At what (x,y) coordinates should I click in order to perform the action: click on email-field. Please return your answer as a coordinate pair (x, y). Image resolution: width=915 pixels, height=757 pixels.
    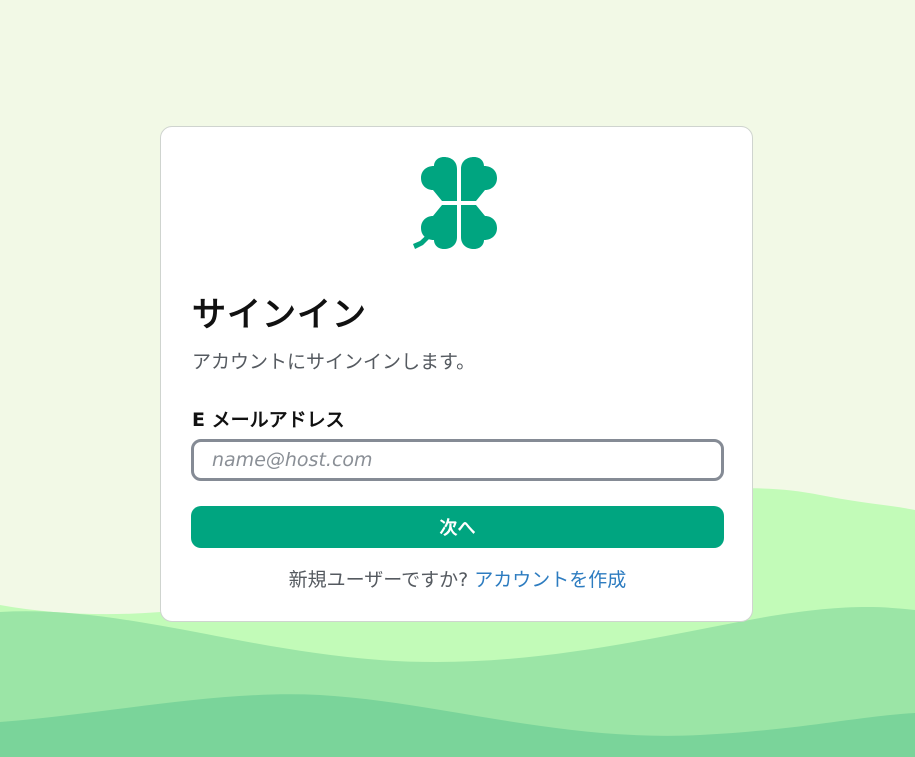
    Looking at the image, I should click on (457, 460).